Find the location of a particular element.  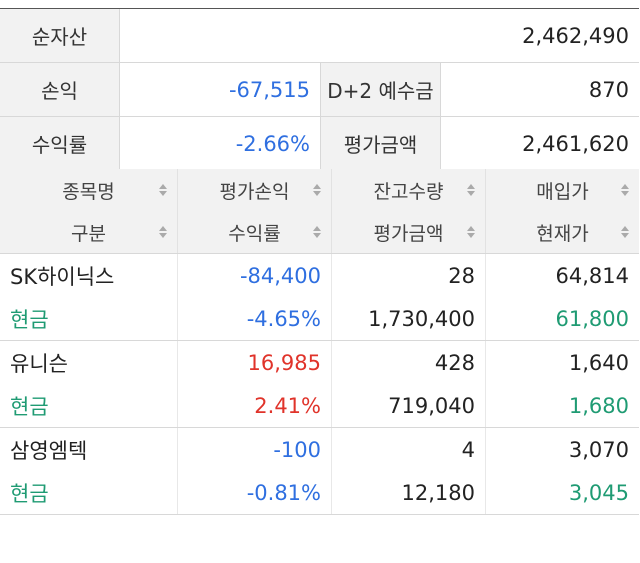

sort-header-pnl: 평가손익 is located at coordinates (254, 190).